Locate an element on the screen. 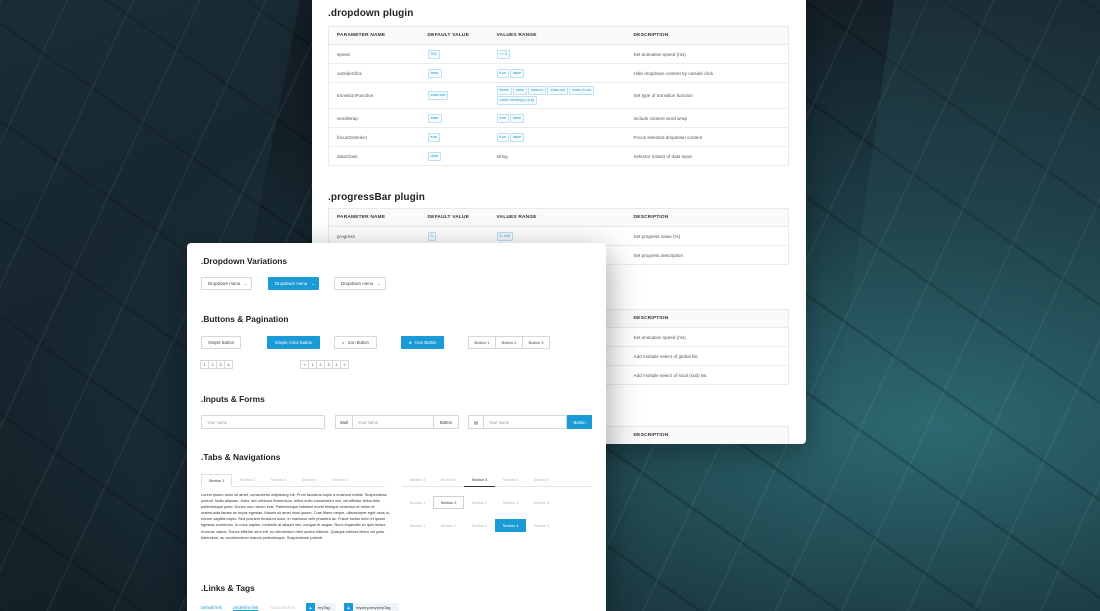 Image resolution: width=1100 pixels, height=611 pixels. default-value-cell: ease-out is located at coordinates (454, 95).